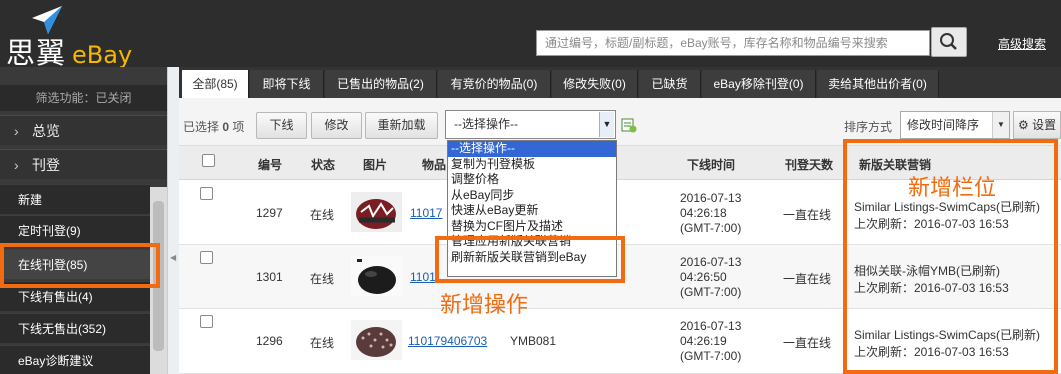 This screenshot has height=374, width=1061. What do you see at coordinates (629, 125) in the screenshot?
I see `export-excel-icon` at bounding box center [629, 125].